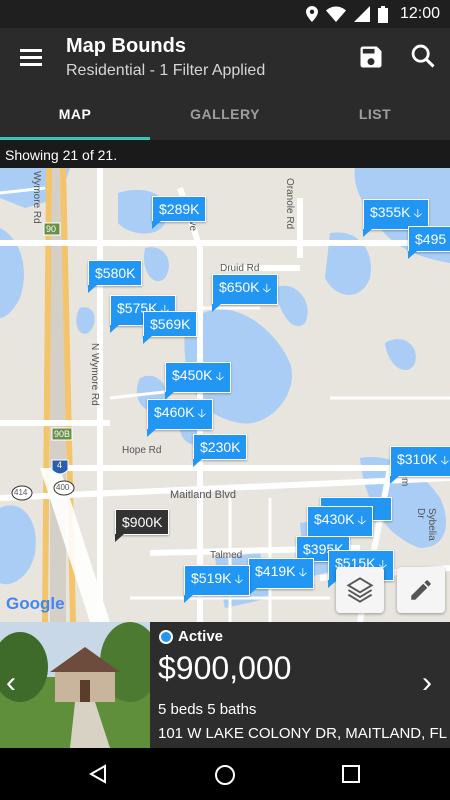 The width and height of the screenshot is (450, 800). Describe the element at coordinates (201, 636) in the screenshot. I see `listing-status: Active` at that location.